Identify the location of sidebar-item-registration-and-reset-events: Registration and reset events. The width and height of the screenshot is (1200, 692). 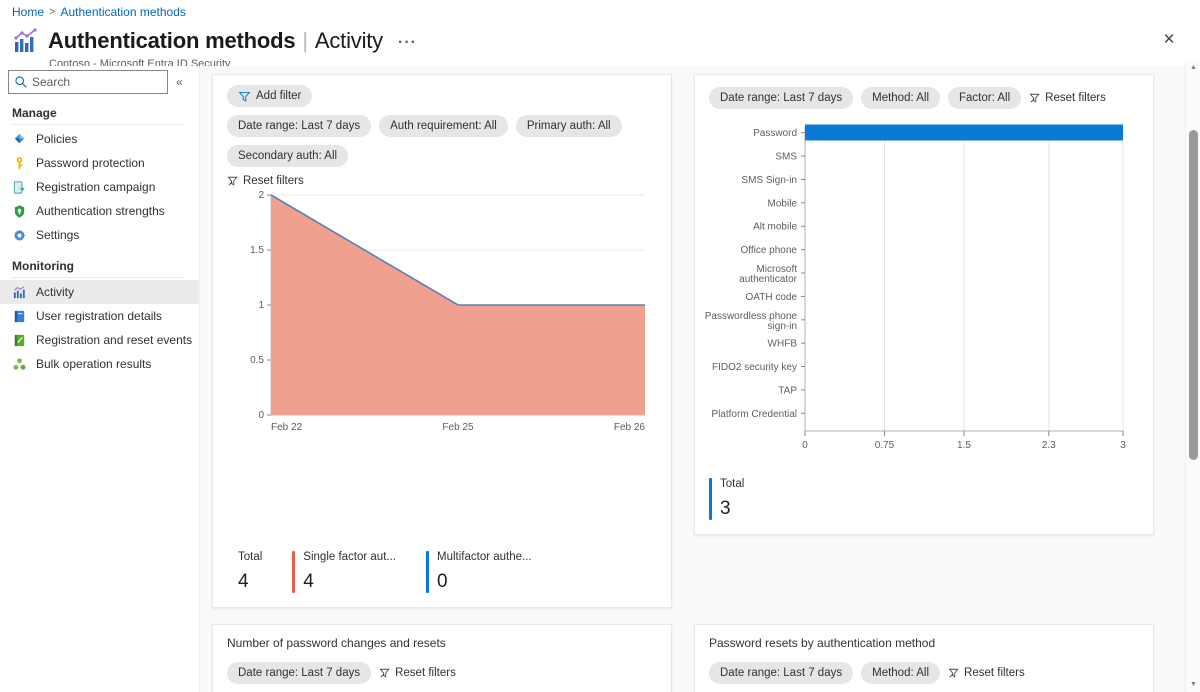
(100, 340).